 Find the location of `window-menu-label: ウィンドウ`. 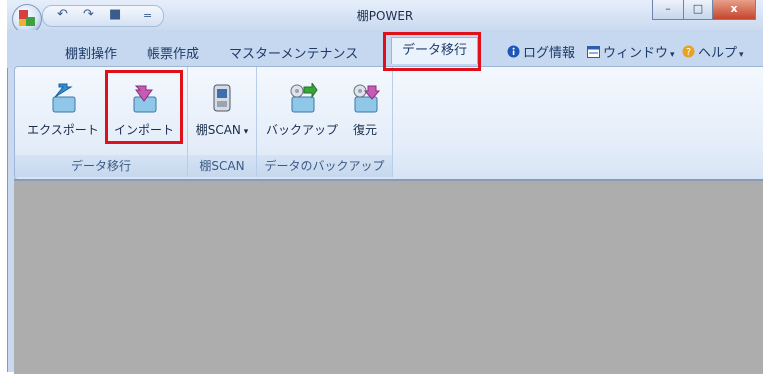

window-menu-label: ウィンドウ is located at coordinates (636, 53).